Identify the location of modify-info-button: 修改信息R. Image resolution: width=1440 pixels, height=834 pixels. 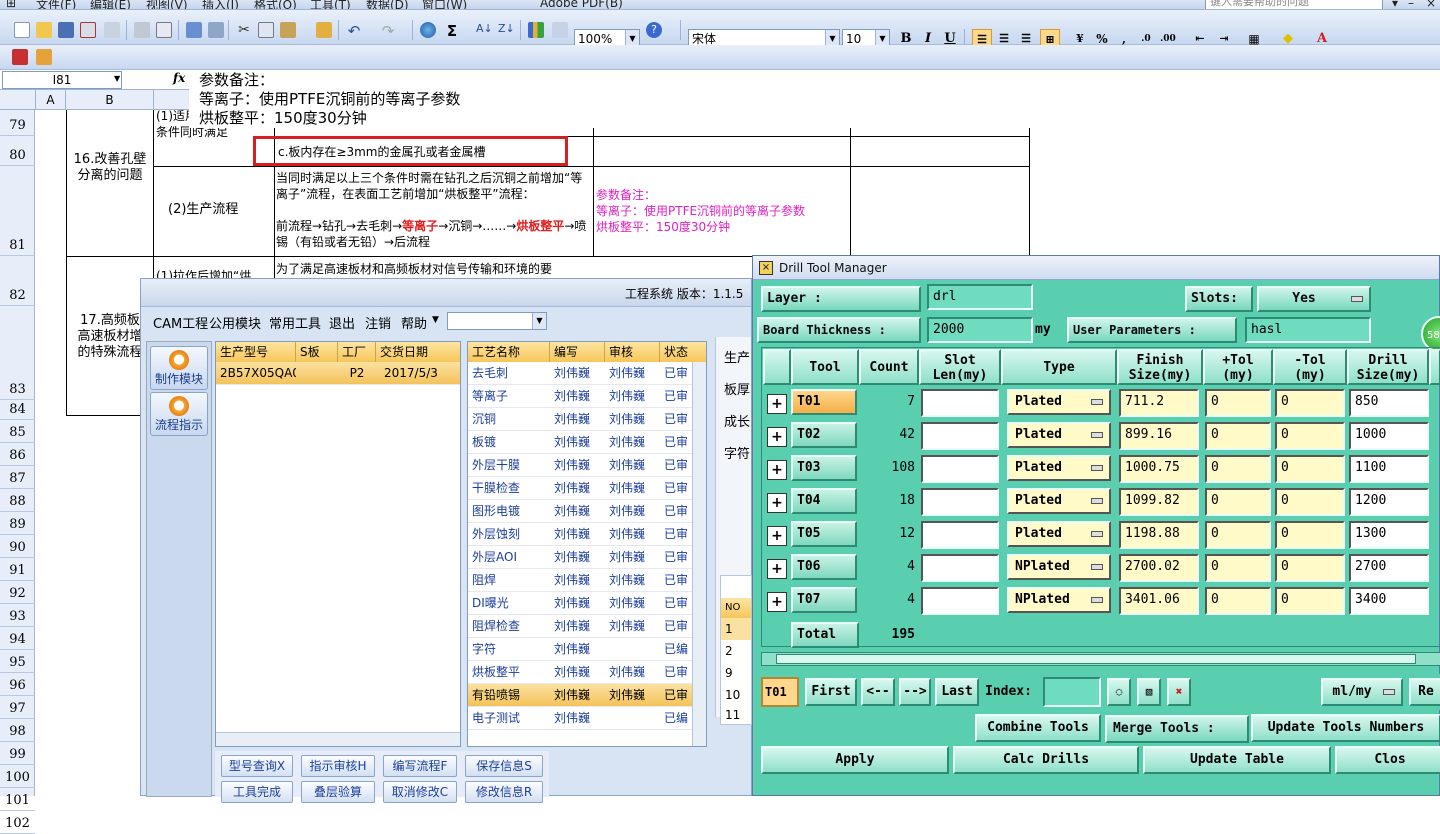
(504, 792).